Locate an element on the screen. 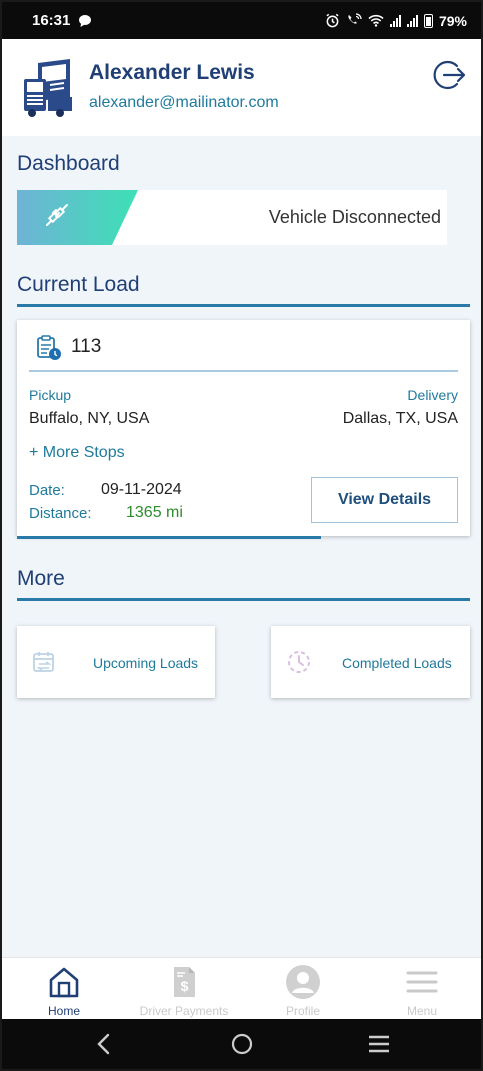 This screenshot has height=1071, width=483. nav-driver-payments: $ Driver Payments is located at coordinates (184, 989).